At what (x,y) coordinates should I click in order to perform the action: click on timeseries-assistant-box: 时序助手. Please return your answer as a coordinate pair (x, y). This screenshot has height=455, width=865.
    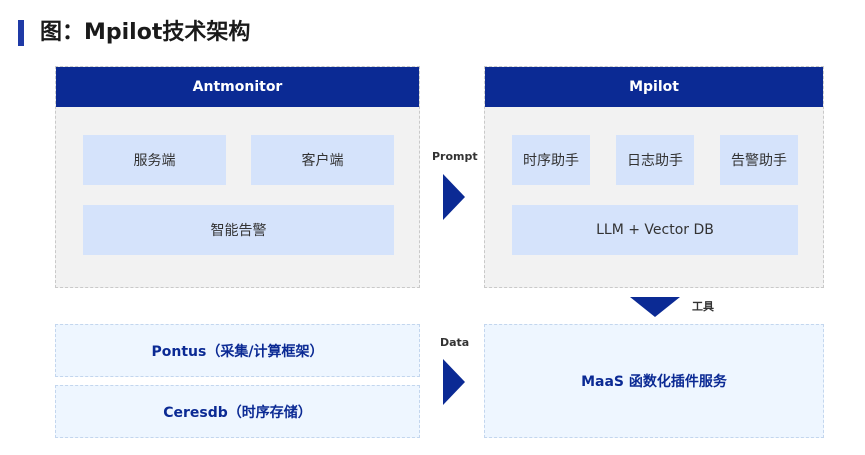
    Looking at the image, I should click on (551, 160).